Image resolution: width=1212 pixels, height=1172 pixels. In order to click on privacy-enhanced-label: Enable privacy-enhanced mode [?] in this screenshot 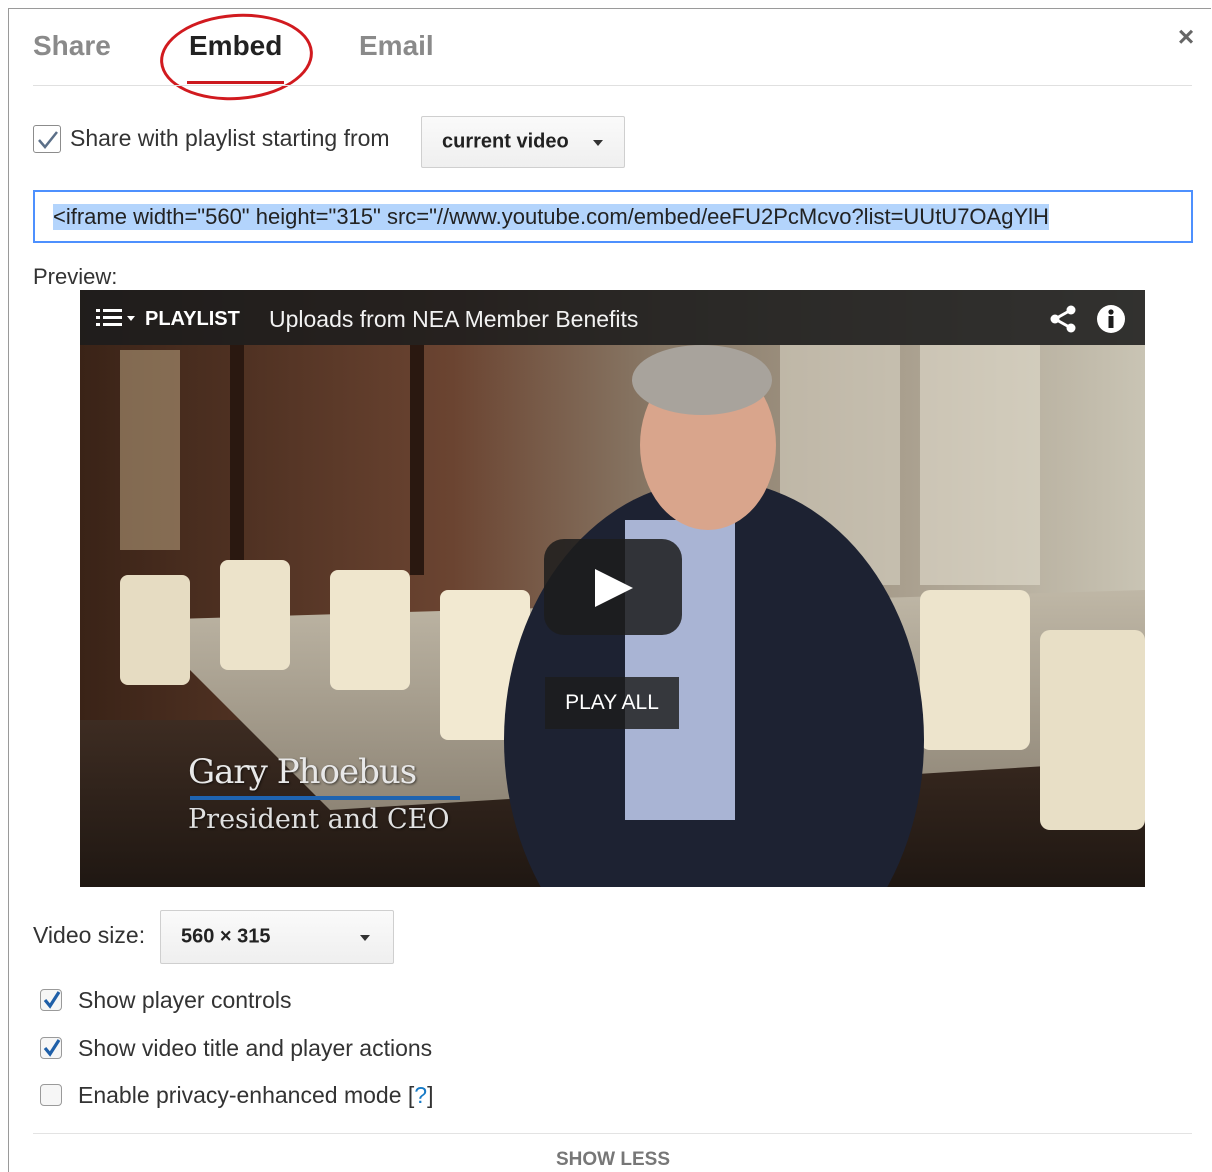, I will do `click(256, 1095)`.